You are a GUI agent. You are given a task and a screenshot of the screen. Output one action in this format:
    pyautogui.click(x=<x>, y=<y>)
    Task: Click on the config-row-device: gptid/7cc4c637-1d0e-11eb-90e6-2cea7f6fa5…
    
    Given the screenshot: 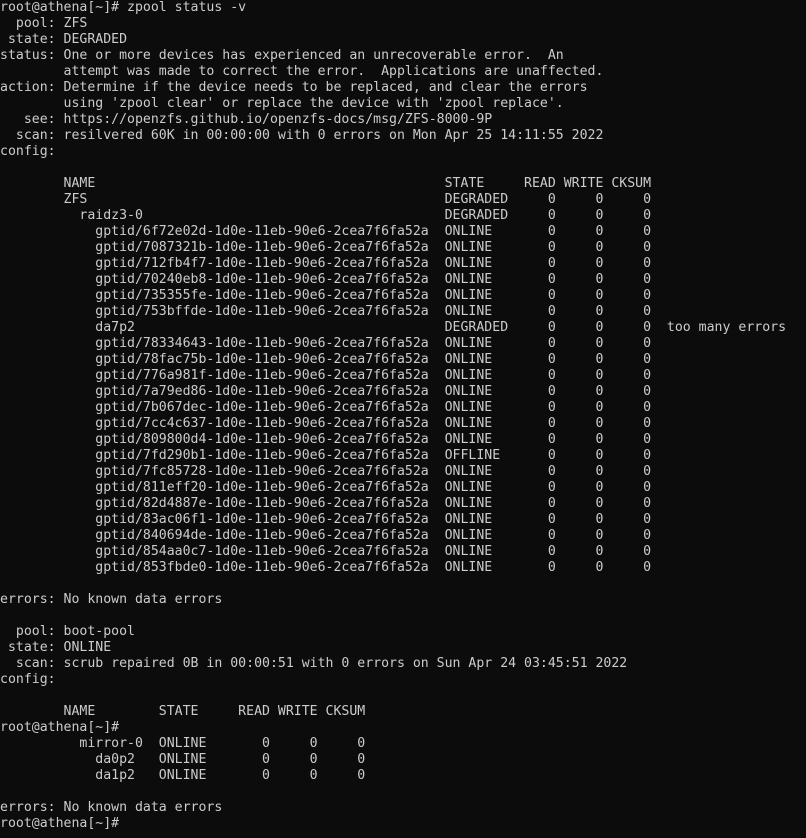 What is the action you would take?
    pyautogui.click(x=326, y=423)
    